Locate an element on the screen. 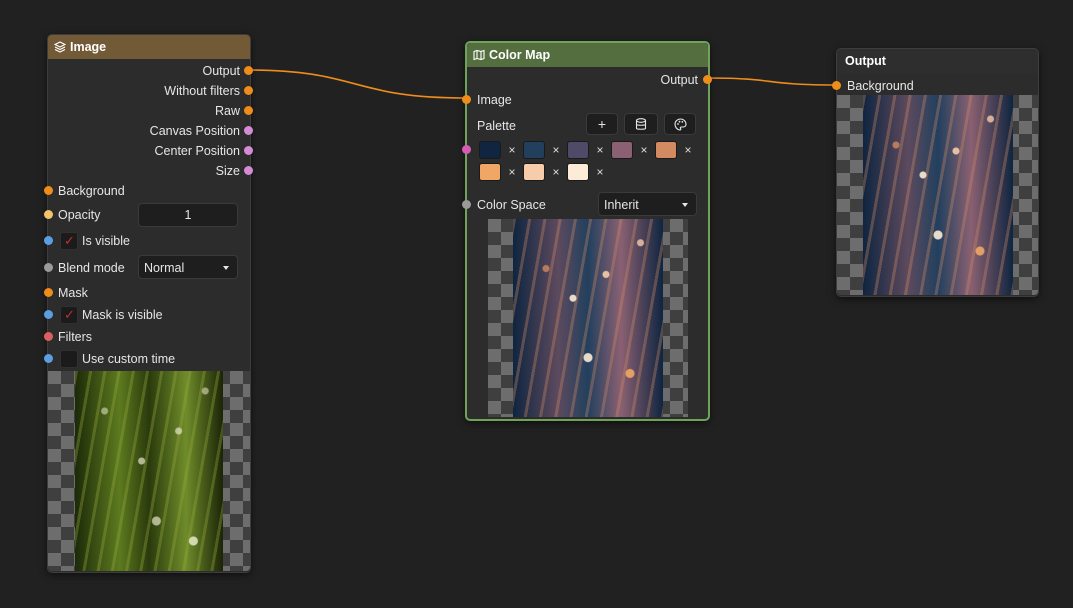 The image size is (1073, 608). database-icon is located at coordinates (641, 124).